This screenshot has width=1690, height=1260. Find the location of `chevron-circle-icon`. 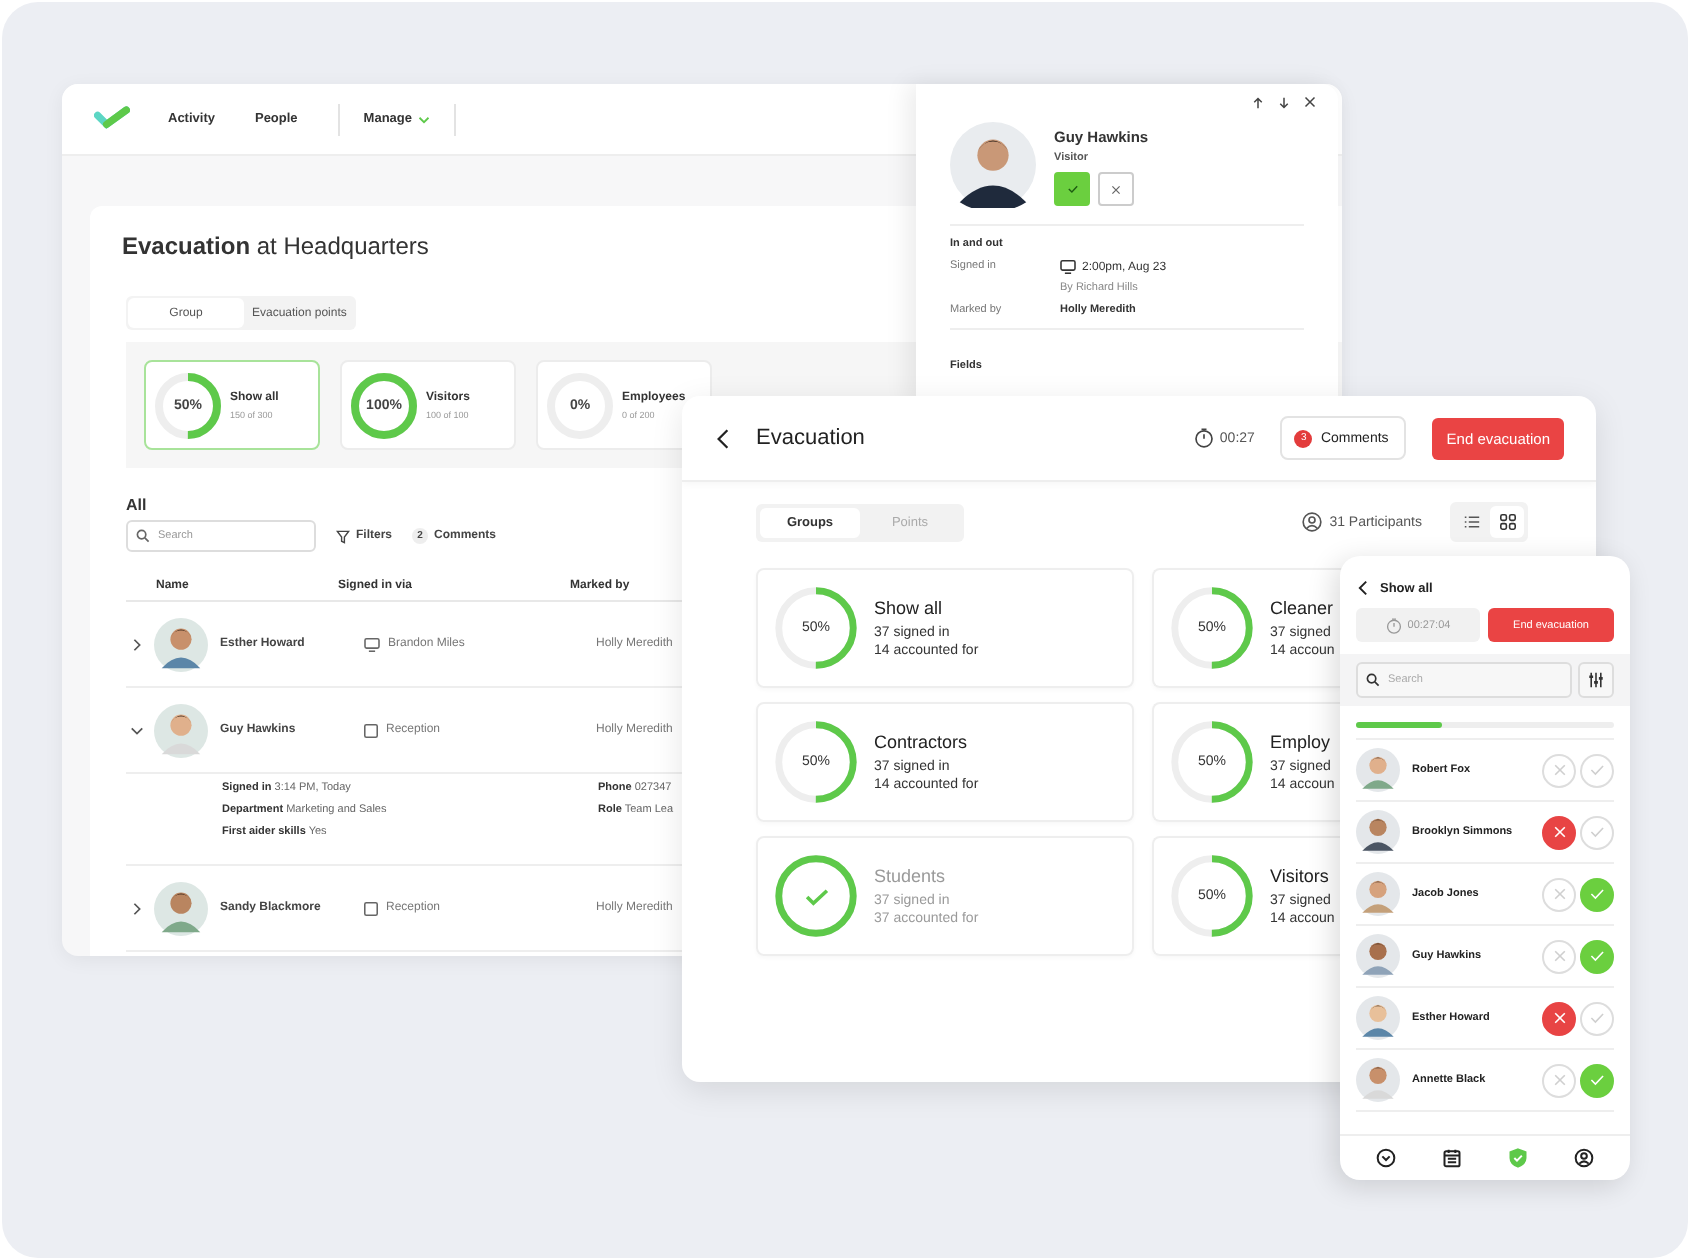

chevron-circle-icon is located at coordinates (1385, 1158).